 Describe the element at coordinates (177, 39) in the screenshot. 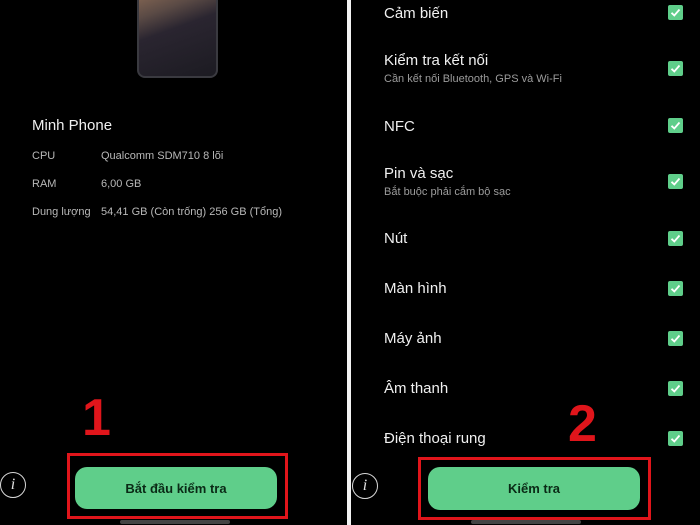

I see `phone-image` at that location.